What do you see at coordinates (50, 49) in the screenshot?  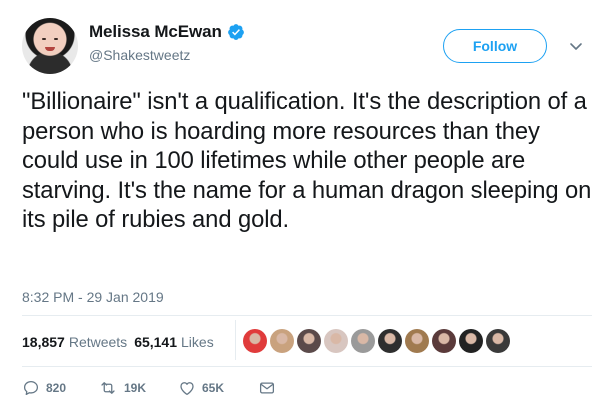 I see `avatar-mouth` at bounding box center [50, 49].